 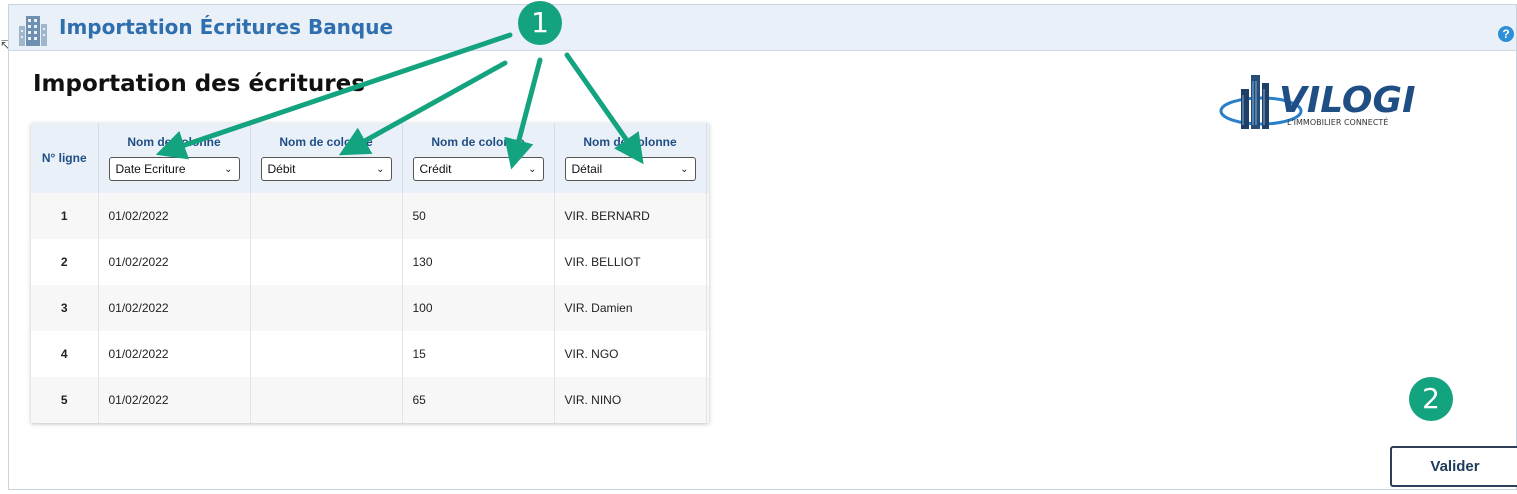 What do you see at coordinates (65, 158) in the screenshot?
I see `row-number-header: N° ligne` at bounding box center [65, 158].